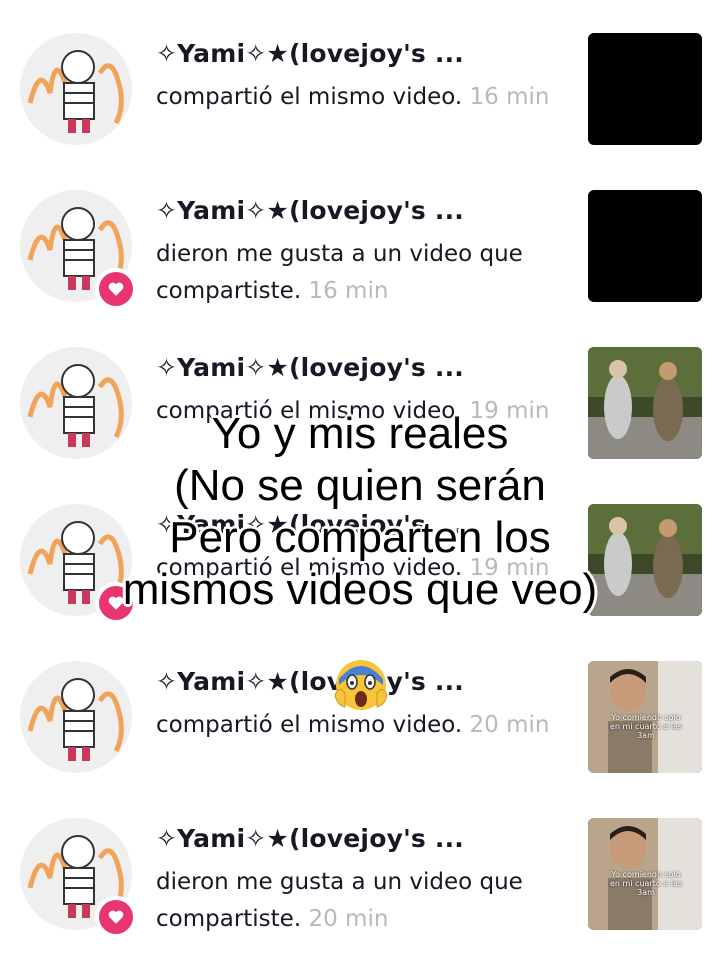 The width and height of the screenshot is (720, 968). What do you see at coordinates (353, 725) in the screenshot?
I see `notification-text: compartió el mismo video. 20 min` at bounding box center [353, 725].